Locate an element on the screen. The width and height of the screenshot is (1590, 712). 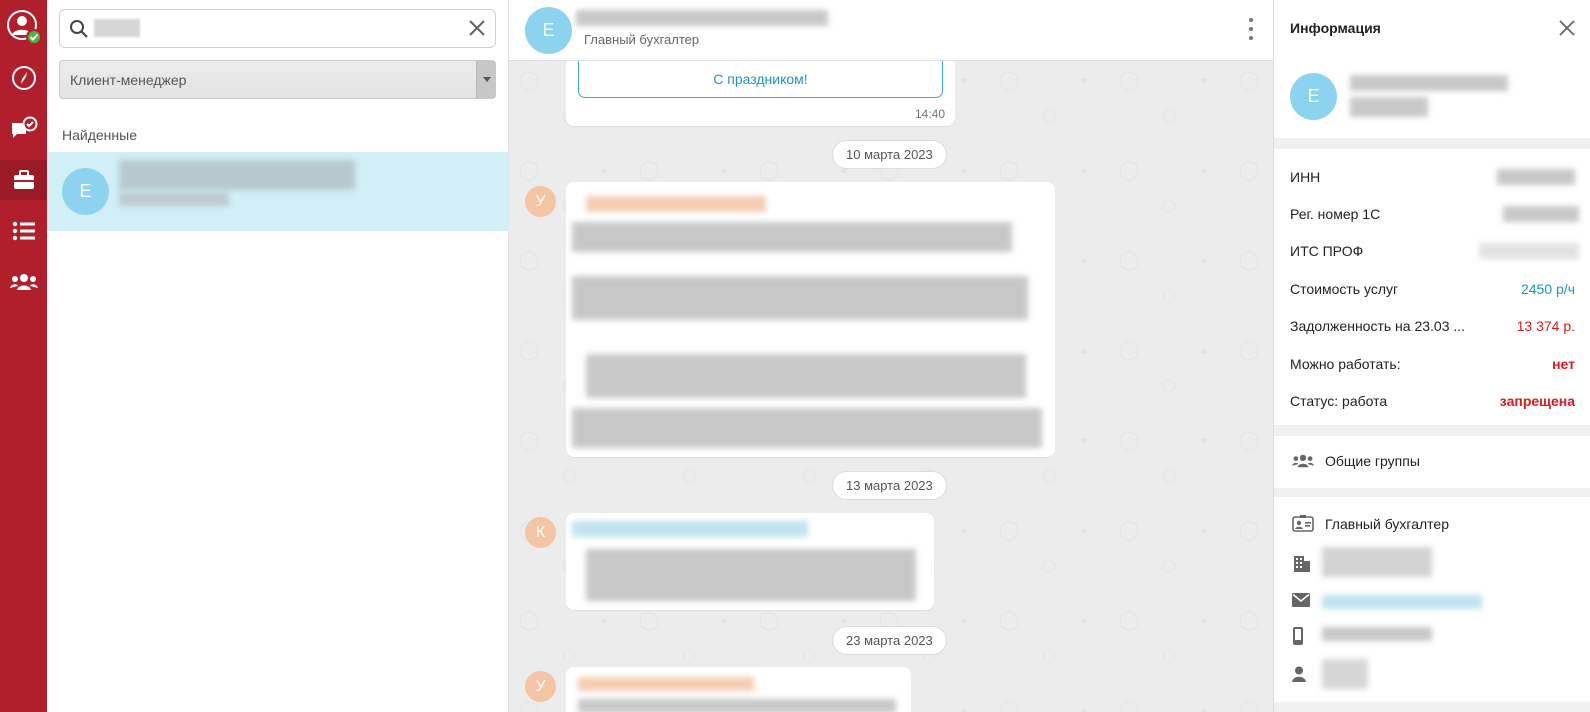
rail-item-tasks is located at coordinates (23, 129).